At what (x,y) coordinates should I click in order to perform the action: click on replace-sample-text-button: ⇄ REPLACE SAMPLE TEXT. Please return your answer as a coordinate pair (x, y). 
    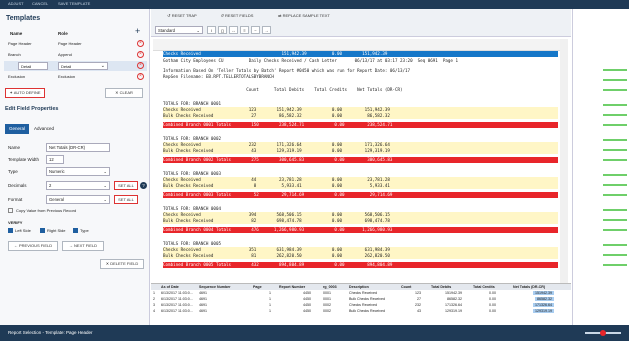
    Looking at the image, I should click on (304, 17).